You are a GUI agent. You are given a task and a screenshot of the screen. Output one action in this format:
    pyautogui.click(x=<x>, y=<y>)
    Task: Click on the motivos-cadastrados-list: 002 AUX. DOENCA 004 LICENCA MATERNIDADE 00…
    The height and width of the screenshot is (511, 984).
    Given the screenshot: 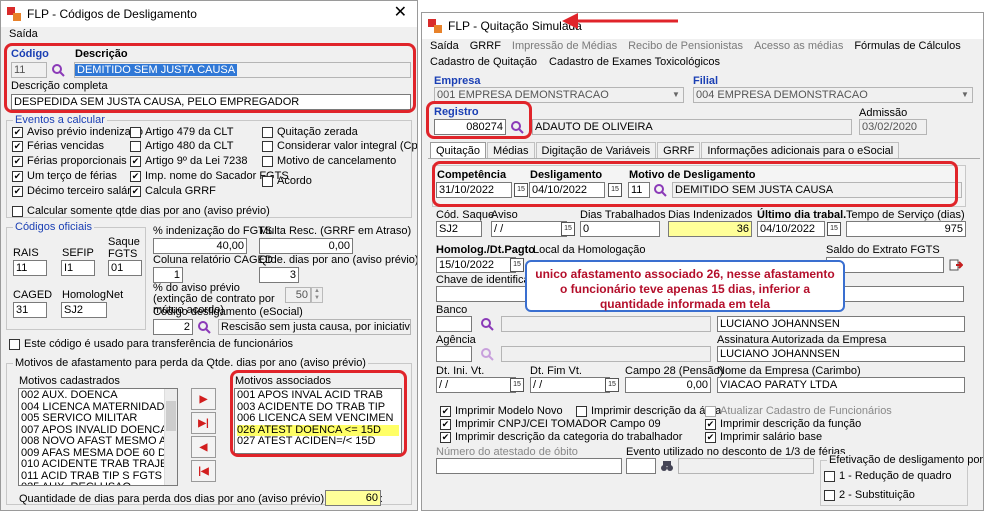 What is the action you would take?
    pyautogui.click(x=98, y=437)
    